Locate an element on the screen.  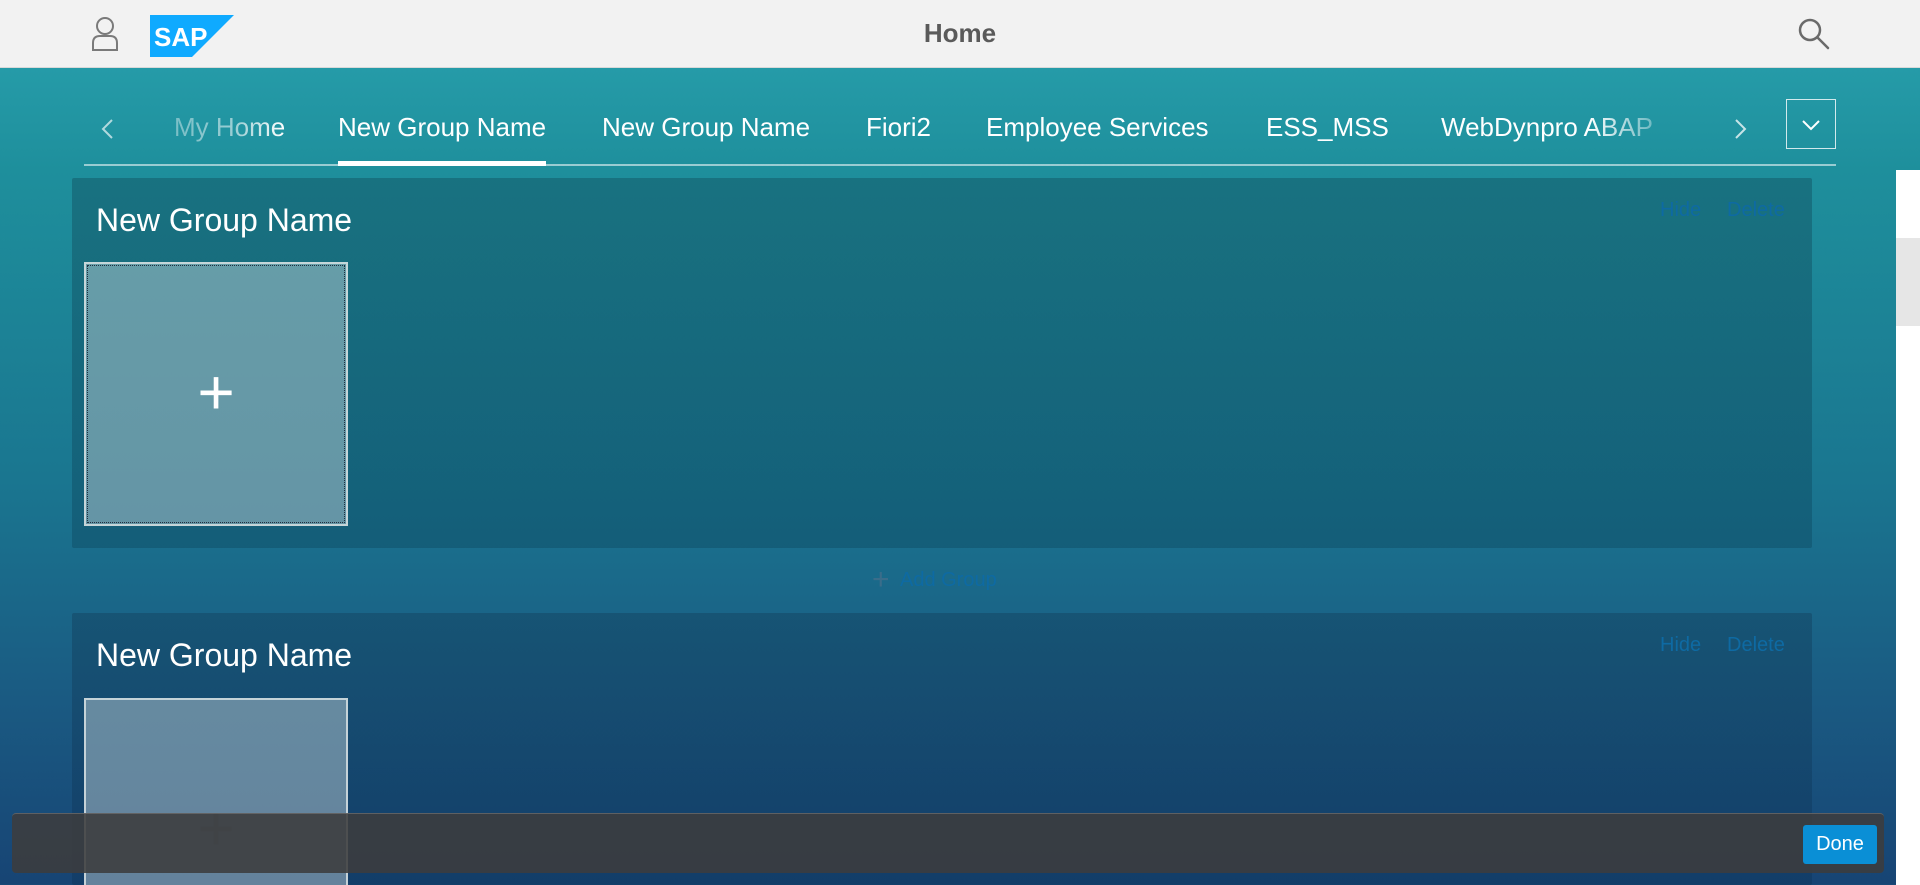
tab-fiori2: Fiori2 is located at coordinates (898, 132).